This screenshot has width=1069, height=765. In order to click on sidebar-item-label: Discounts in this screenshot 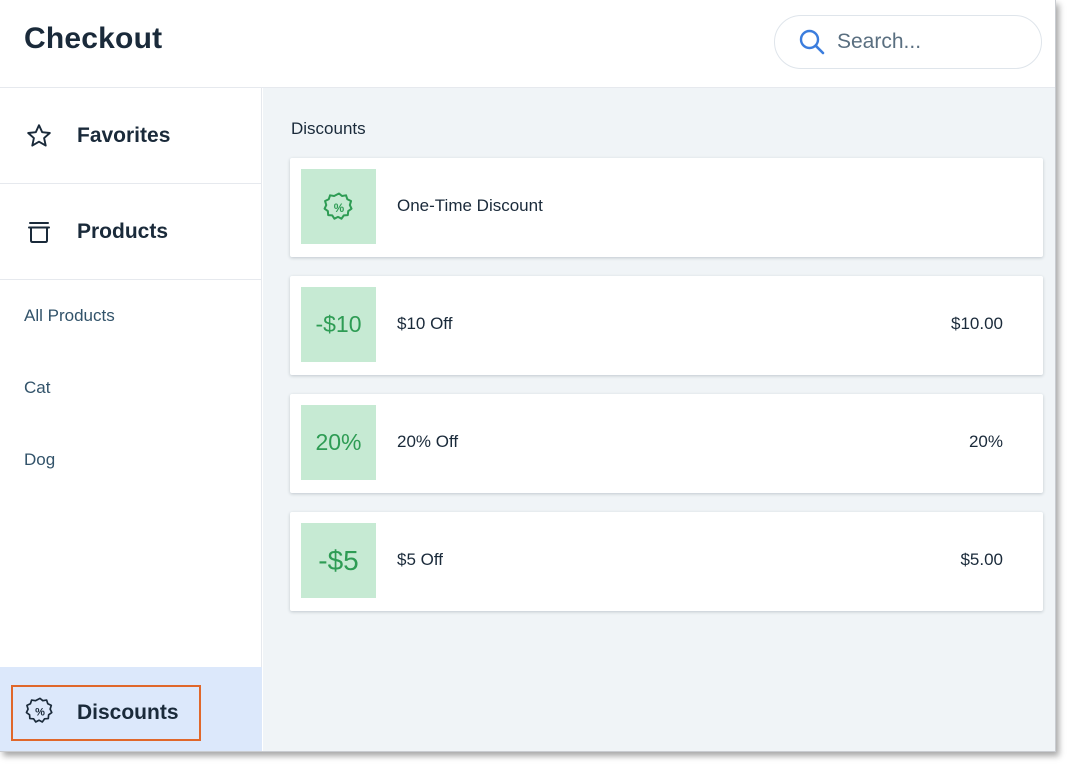, I will do `click(128, 712)`.